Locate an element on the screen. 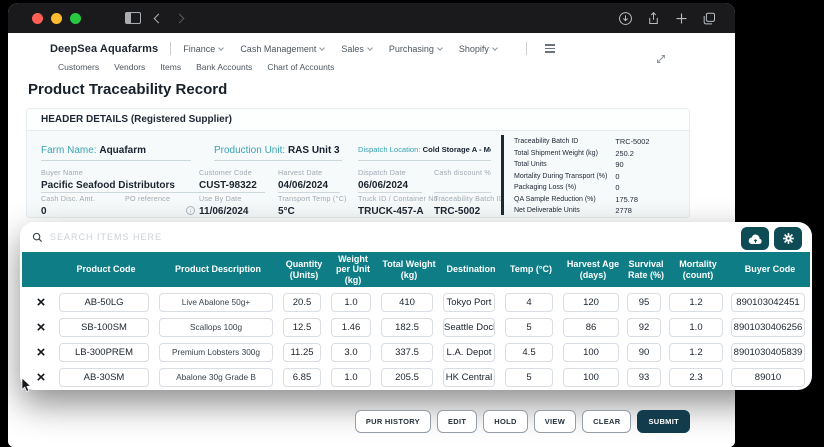 Image resolution: width=824 pixels, height=447 pixels. cell-temp: 4.5 is located at coordinates (529, 352).